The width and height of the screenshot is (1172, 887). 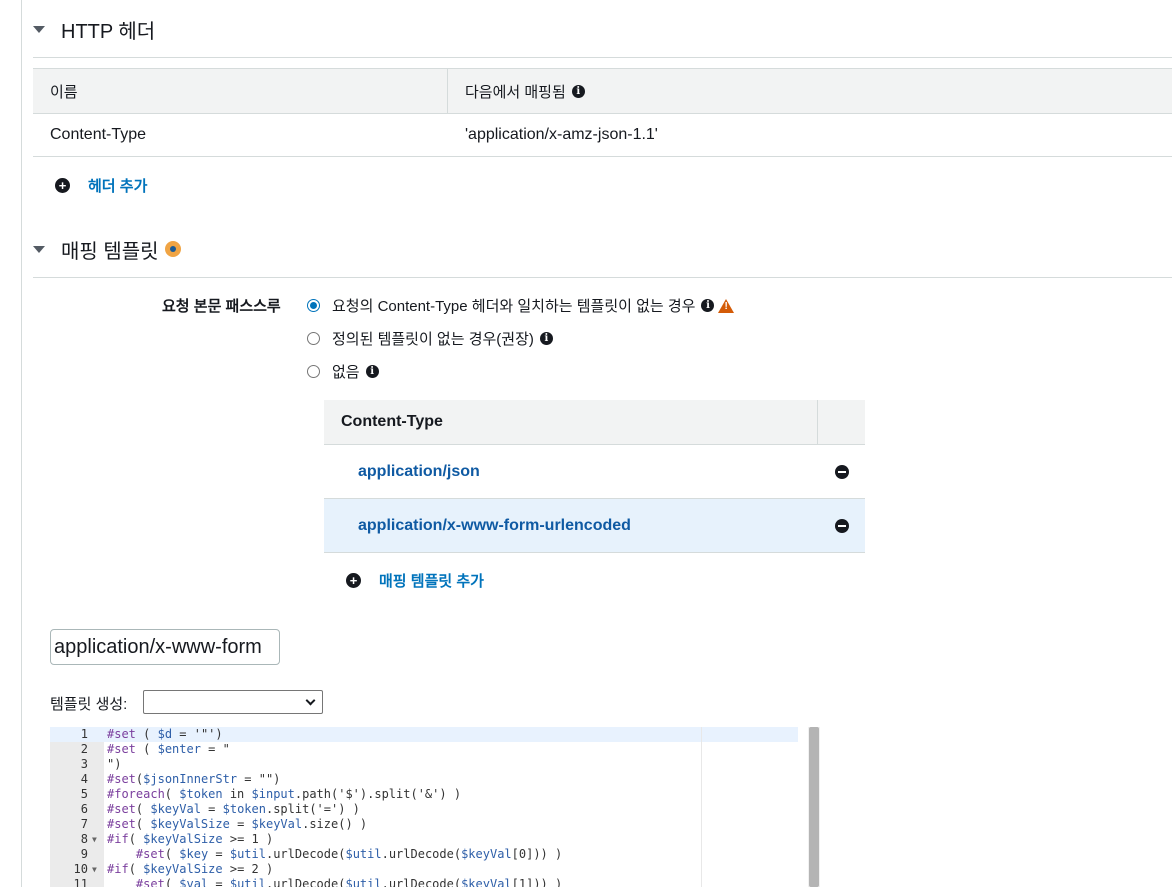 What do you see at coordinates (108, 31) in the screenshot?
I see `http-headers-title: HTTP 헤더` at bounding box center [108, 31].